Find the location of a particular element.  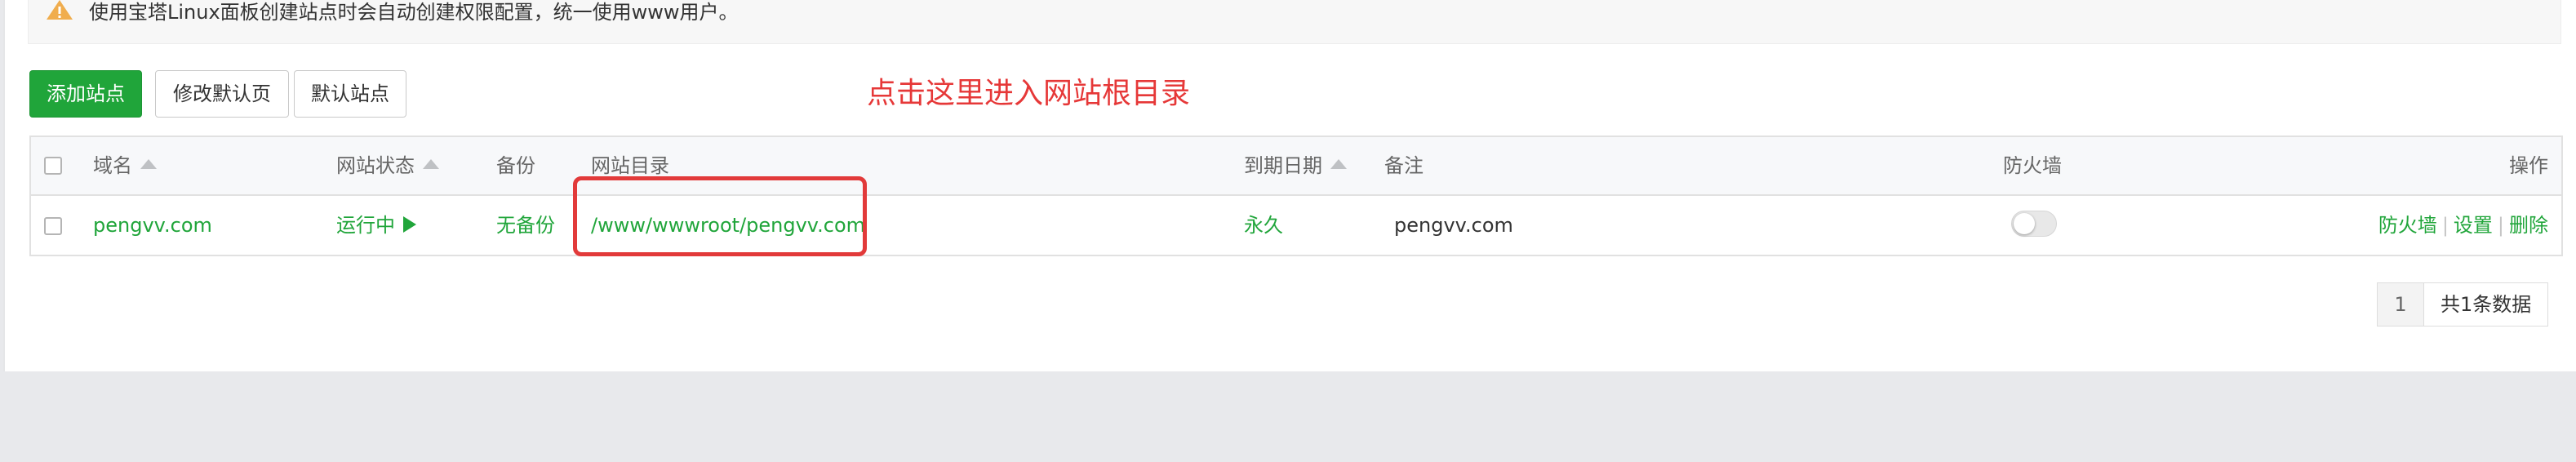

table-header: 域名 网站状态 备份 网站目录 到期日期 备注 防火墙 操作 is located at coordinates (1296, 166).